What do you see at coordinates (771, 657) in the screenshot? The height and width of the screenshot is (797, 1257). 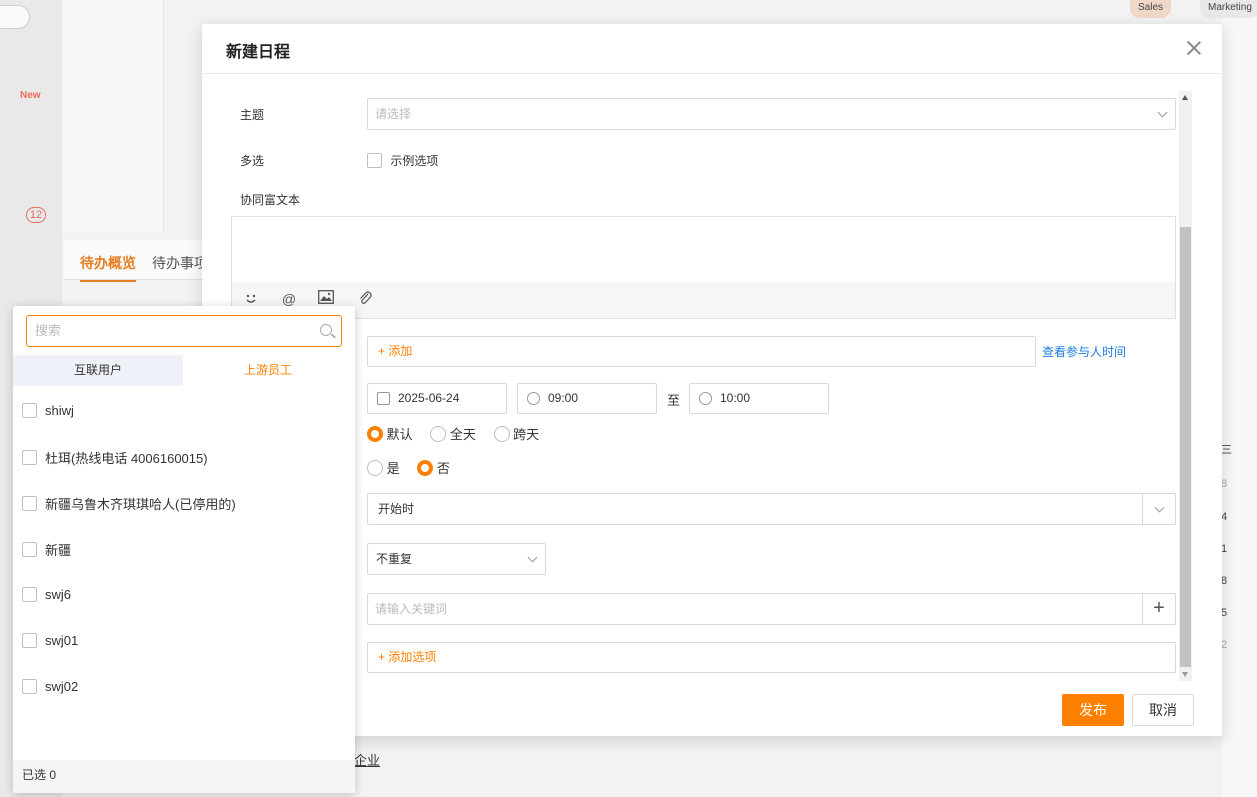 I see `add-option-button: + 添加选项` at bounding box center [771, 657].